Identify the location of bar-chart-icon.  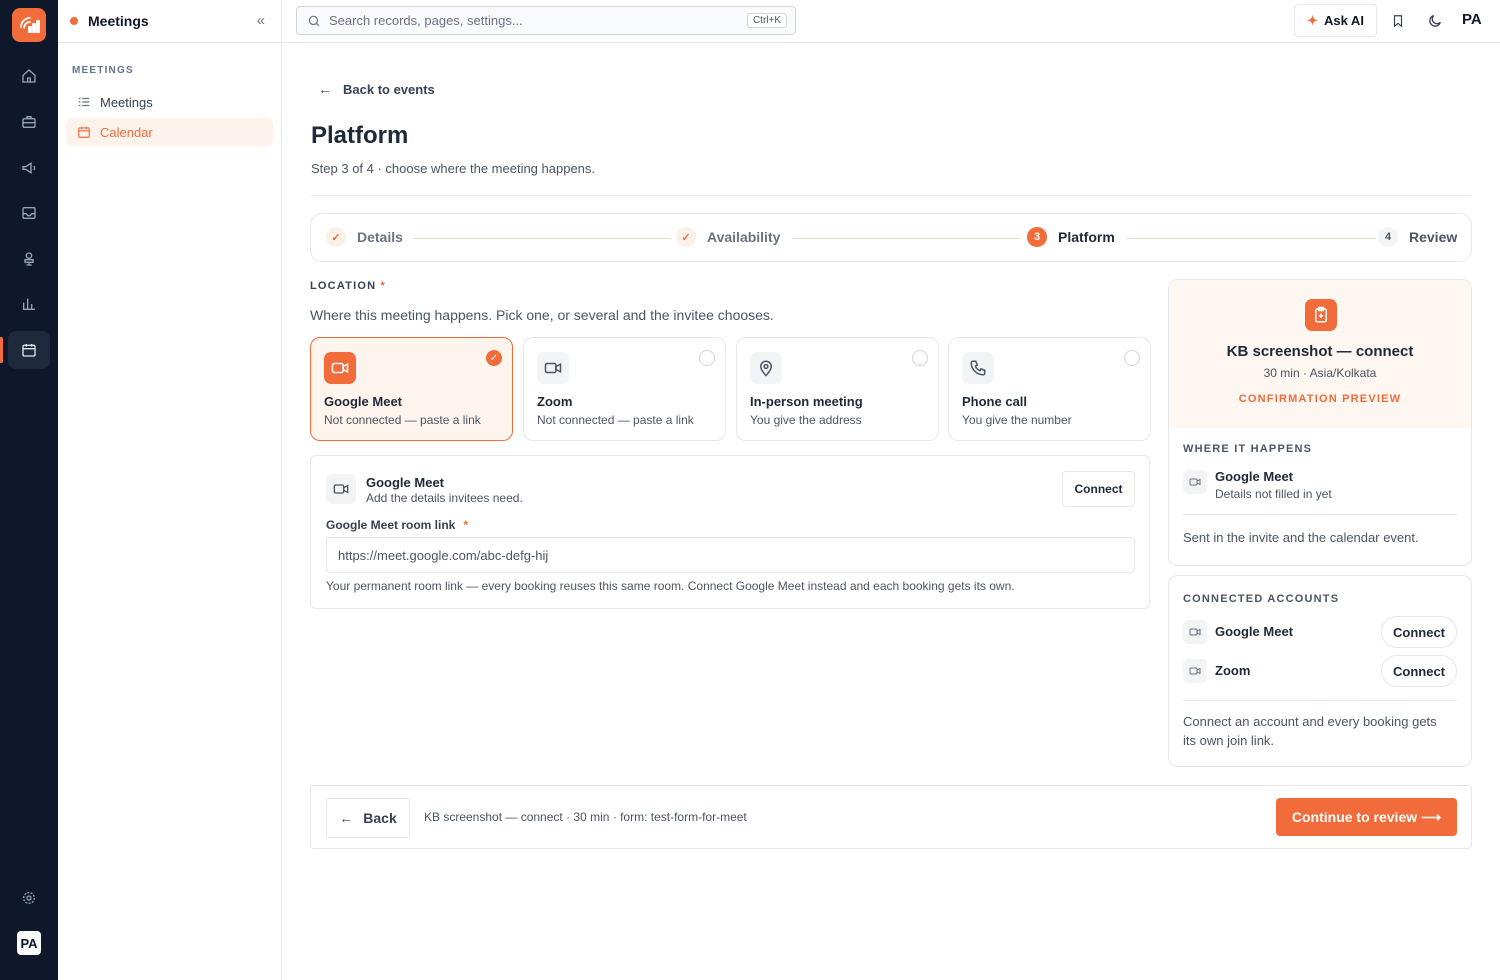
(29, 304).